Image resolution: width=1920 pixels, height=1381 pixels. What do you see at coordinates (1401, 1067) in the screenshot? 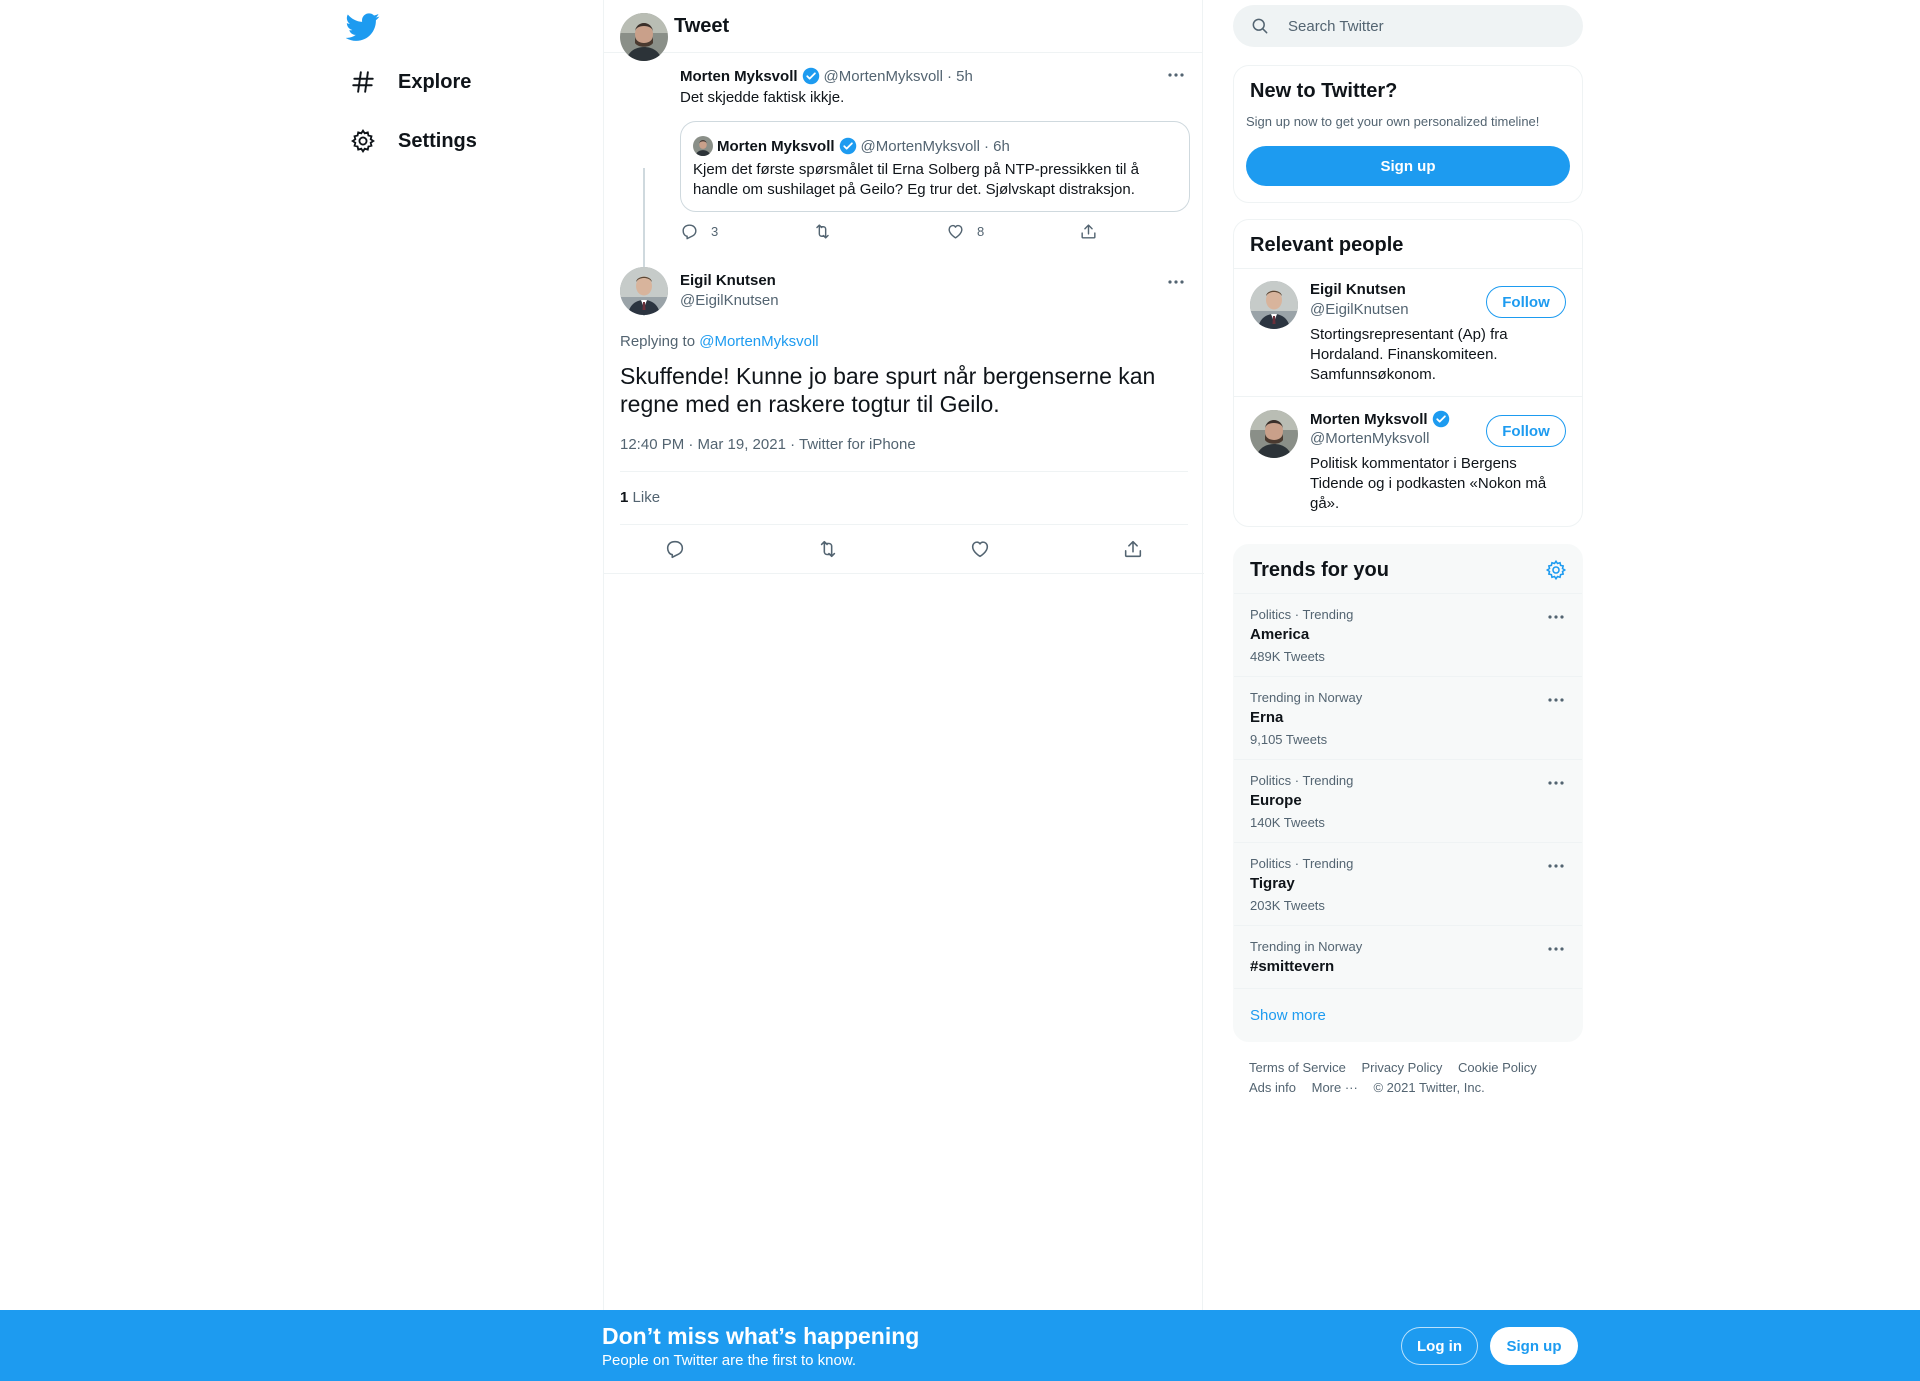
I see `footer-link-privacy: Privacy Policy` at bounding box center [1401, 1067].